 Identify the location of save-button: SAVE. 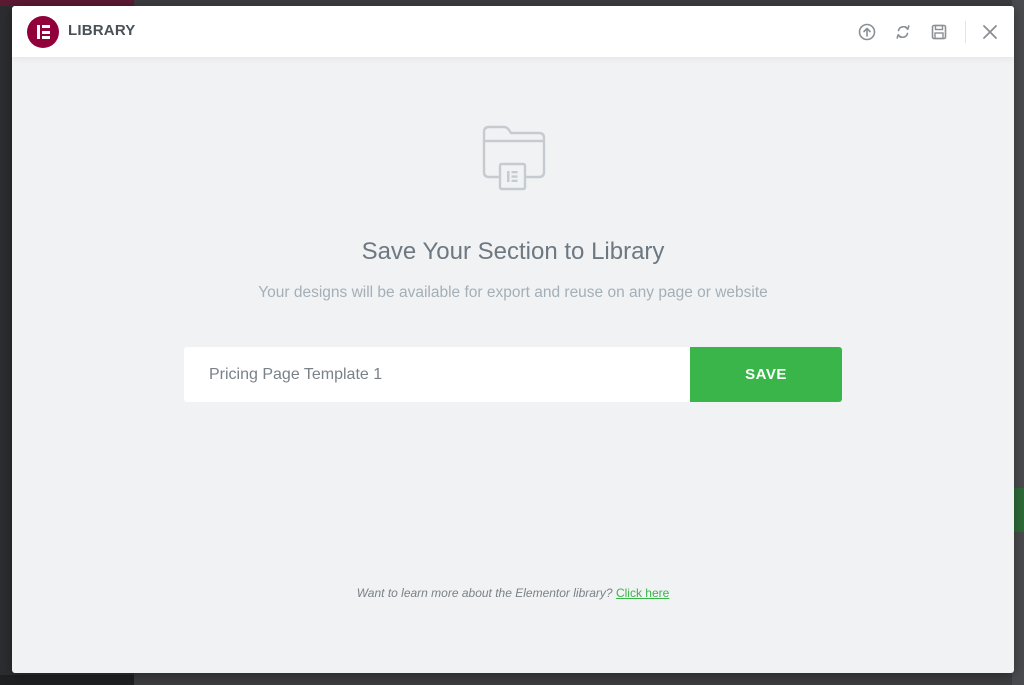
(766, 374).